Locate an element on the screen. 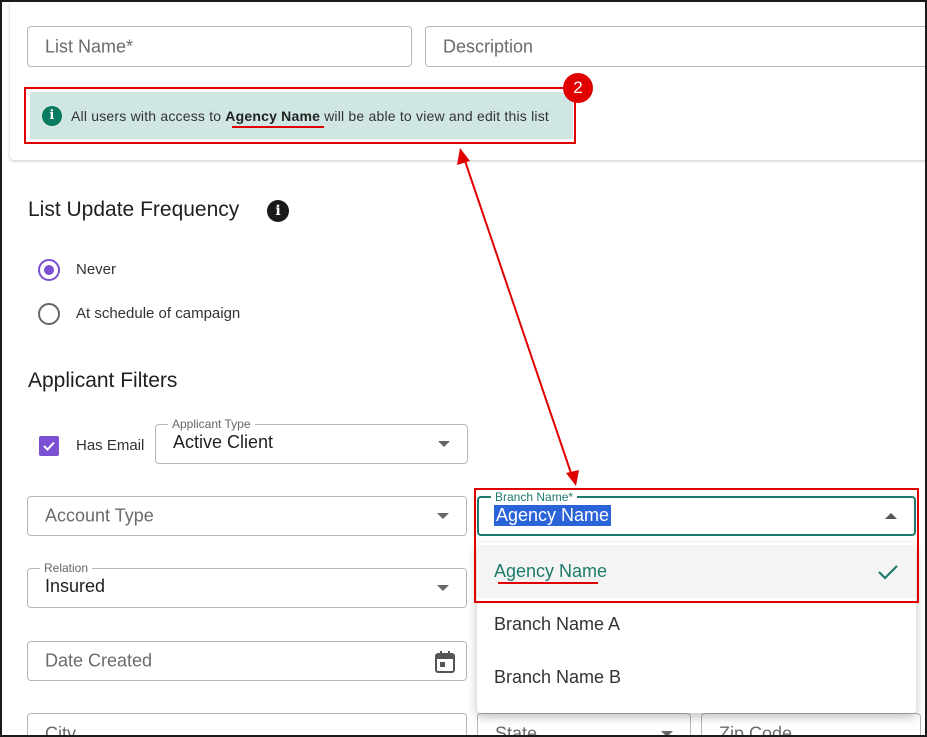  radio-never is located at coordinates (49, 270).